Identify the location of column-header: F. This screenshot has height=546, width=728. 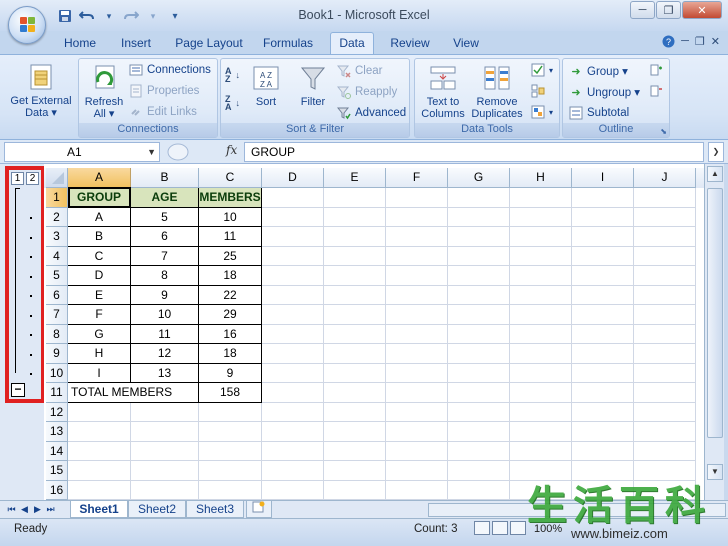
(417, 178).